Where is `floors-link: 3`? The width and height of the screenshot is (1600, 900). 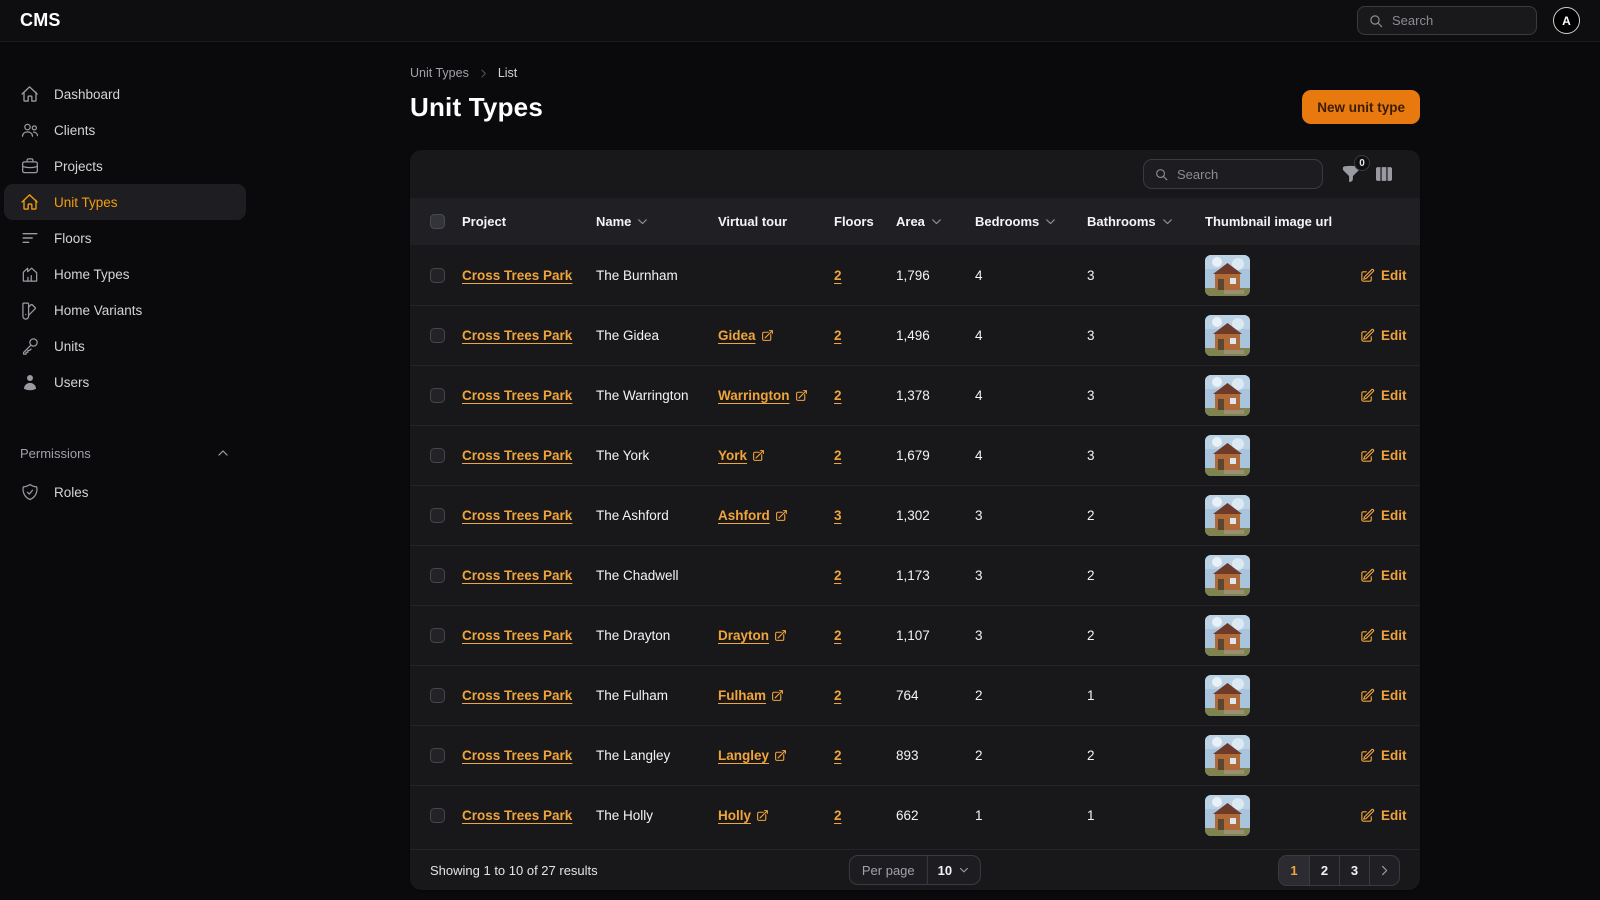 floors-link: 3 is located at coordinates (838, 515).